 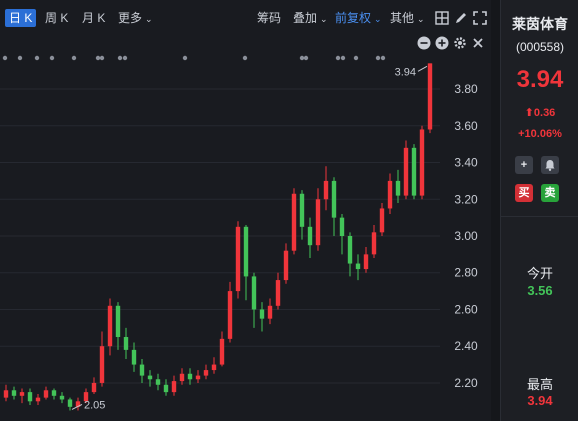 What do you see at coordinates (245, 18) in the screenshot?
I see `chart-toolbar: 日 K 周 K 月 K 更多 ⌄ 筹码 叠加 ⌄ 前复权 ⌄ 其他 ⌄` at bounding box center [245, 18].